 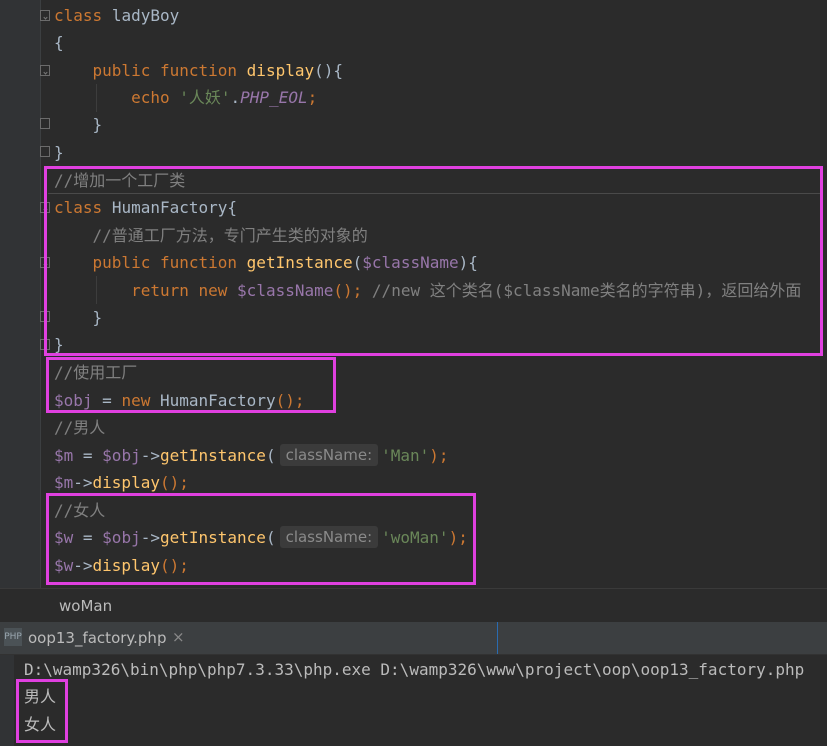 What do you see at coordinates (20, 294) in the screenshot?
I see `editor-gutter` at bounding box center [20, 294].